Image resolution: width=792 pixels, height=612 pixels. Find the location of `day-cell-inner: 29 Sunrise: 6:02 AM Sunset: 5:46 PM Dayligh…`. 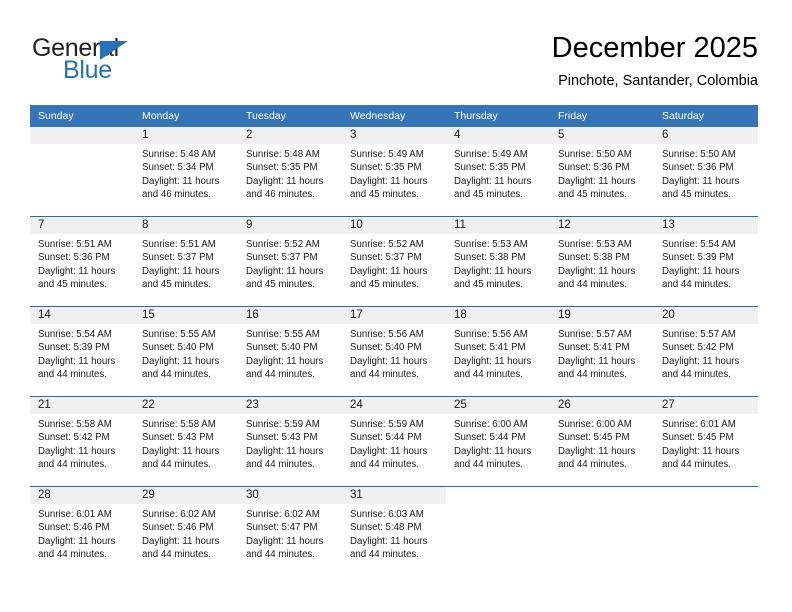

day-cell-inner: 29 Sunrise: 6:02 AM Sunset: 5:46 PM Dayligh… is located at coordinates (186, 531).